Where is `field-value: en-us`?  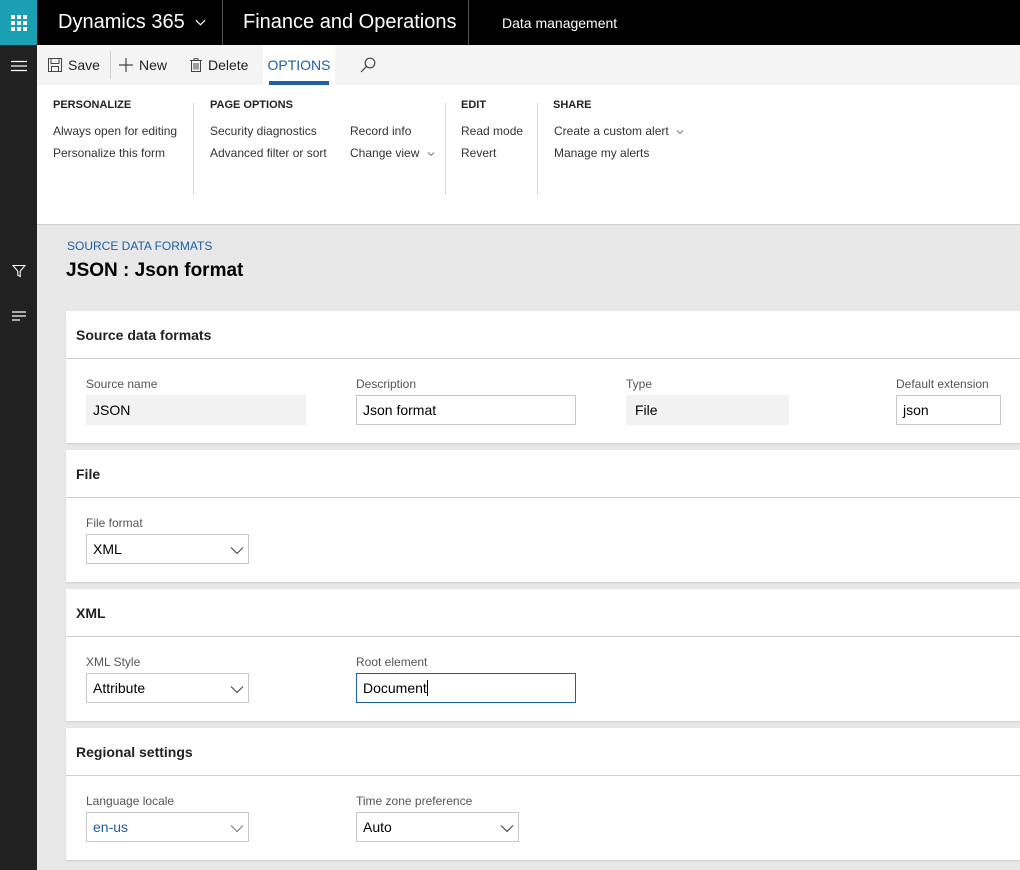 field-value: en-us is located at coordinates (111, 827).